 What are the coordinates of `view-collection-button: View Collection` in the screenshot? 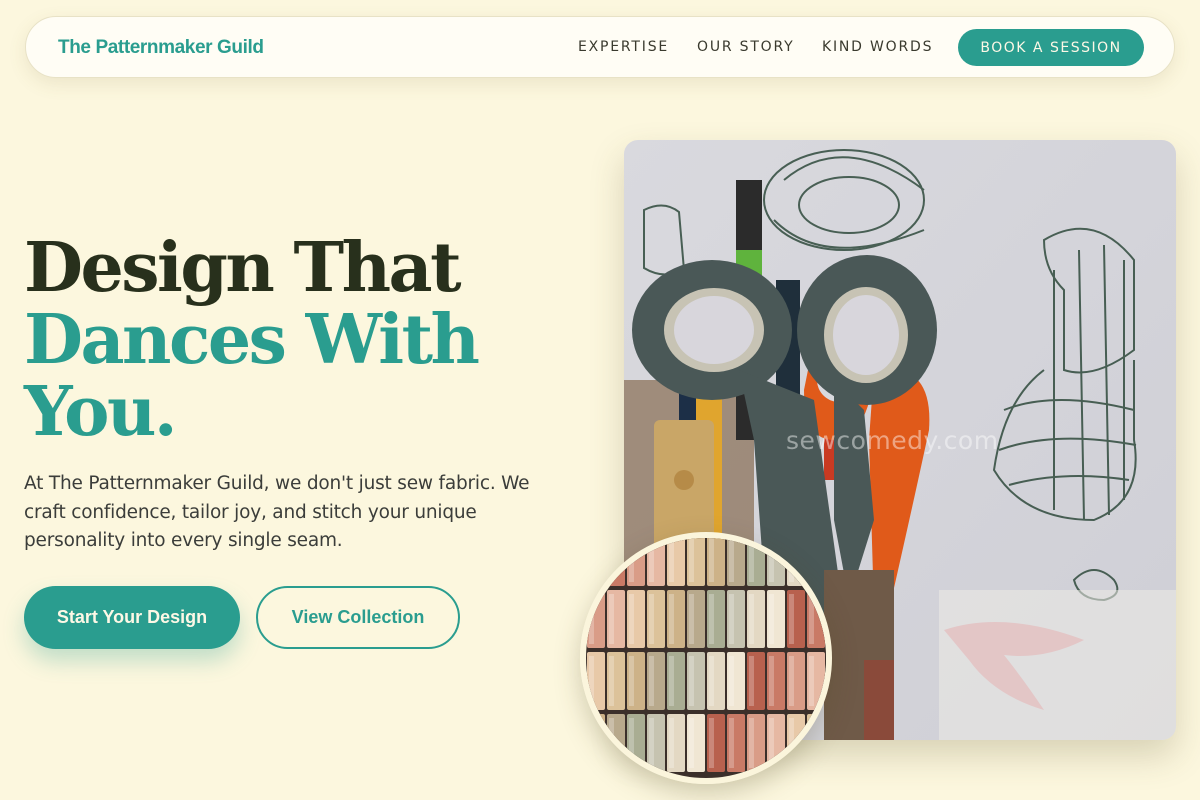 It's located at (358, 617).